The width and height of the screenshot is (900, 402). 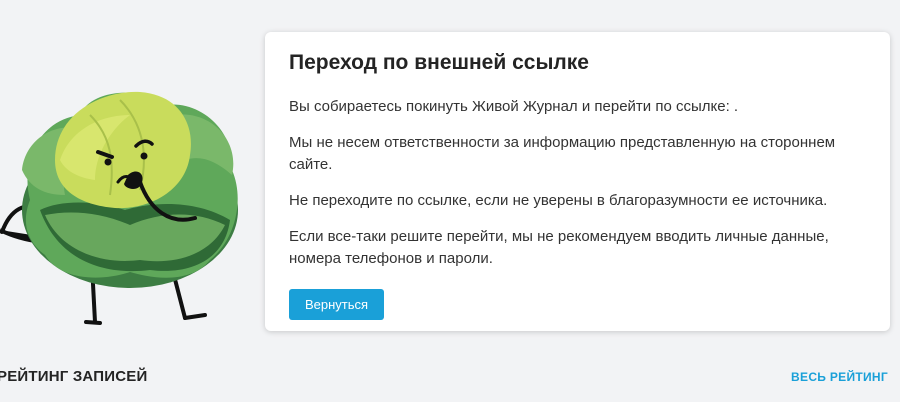 What do you see at coordinates (74, 376) in the screenshot?
I see `rating-title: РЕЙТИНГ ЗАПИСЕЙ` at bounding box center [74, 376].